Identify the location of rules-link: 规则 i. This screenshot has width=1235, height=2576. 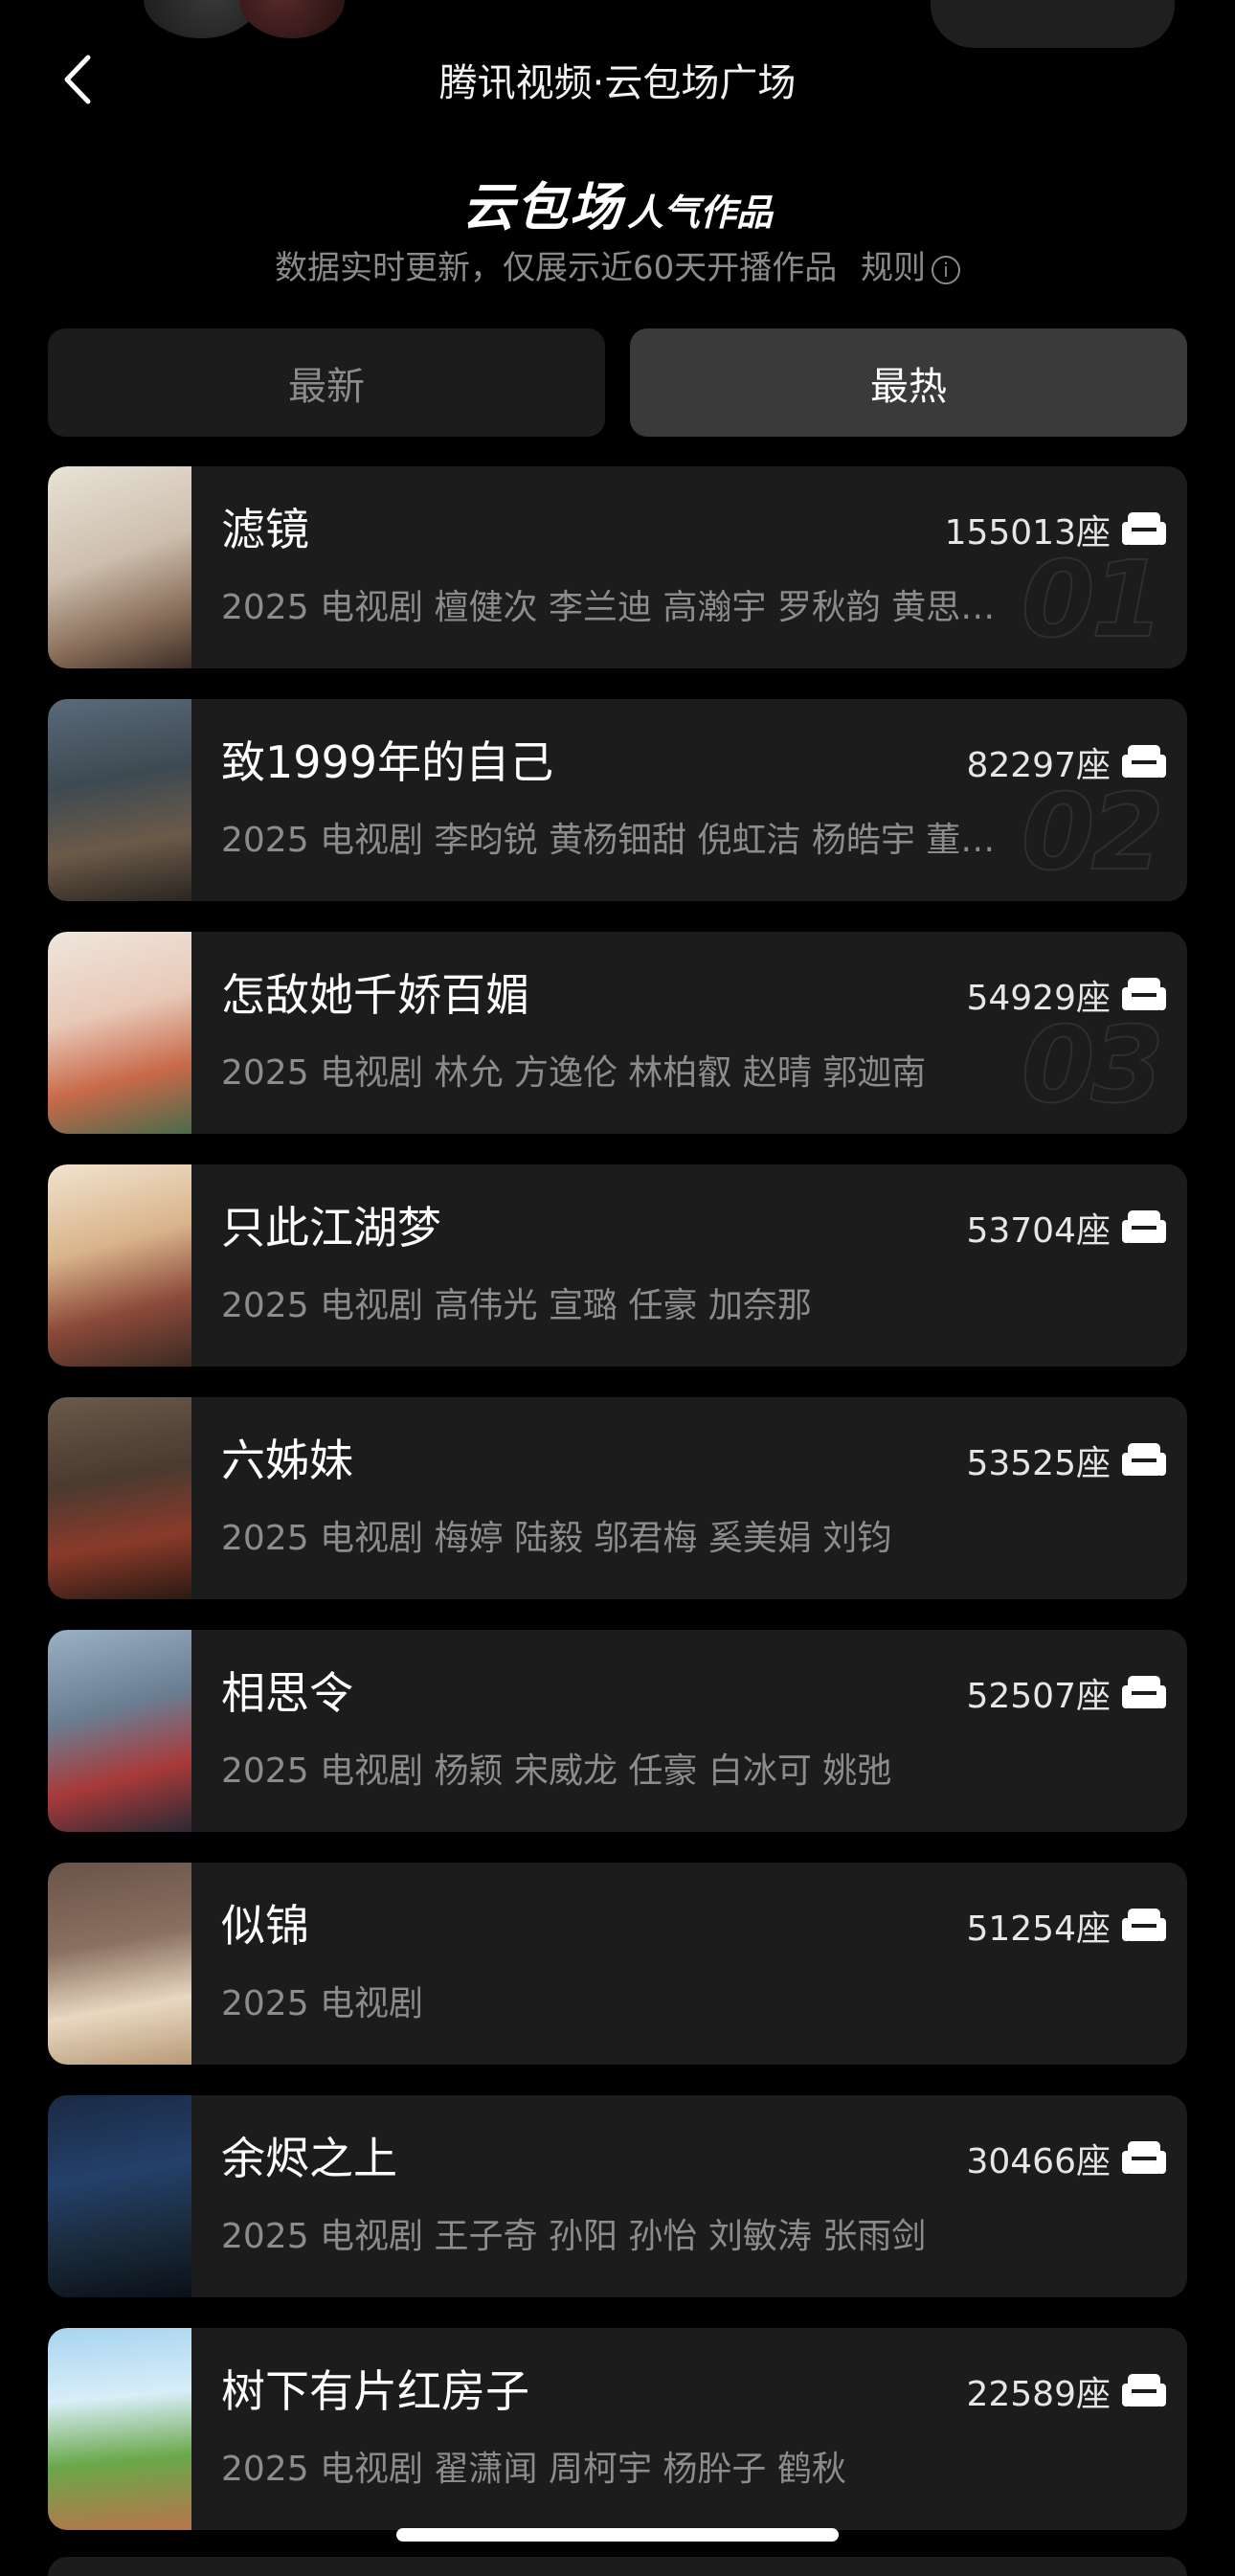
(911, 268).